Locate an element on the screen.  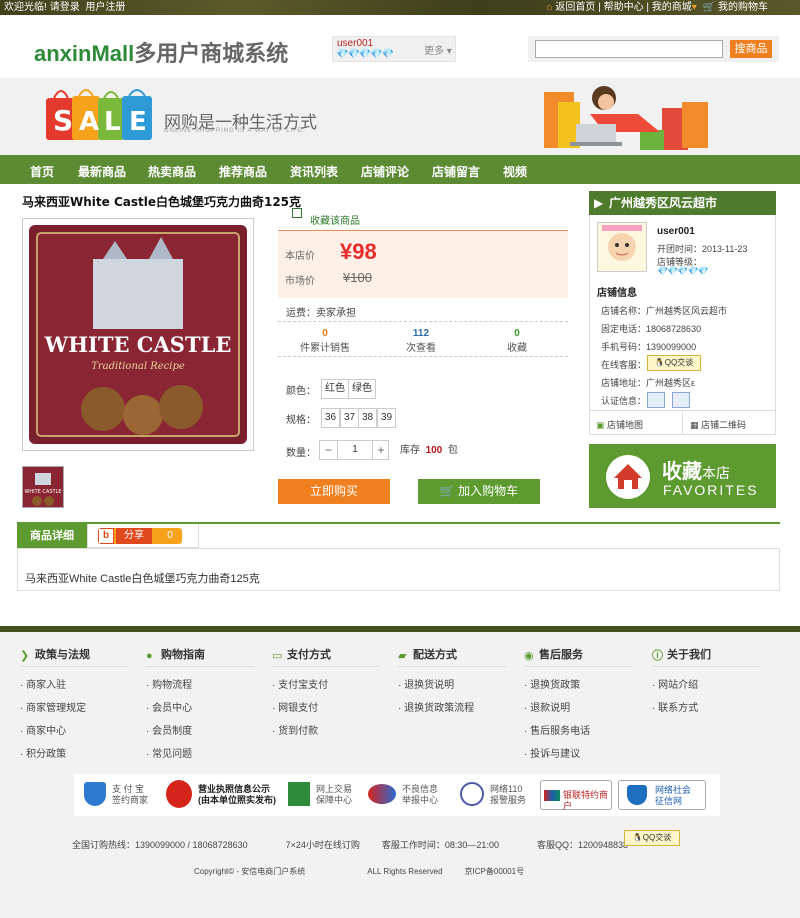
footer-link: · 投诉与建议 is located at coordinates (578, 756).